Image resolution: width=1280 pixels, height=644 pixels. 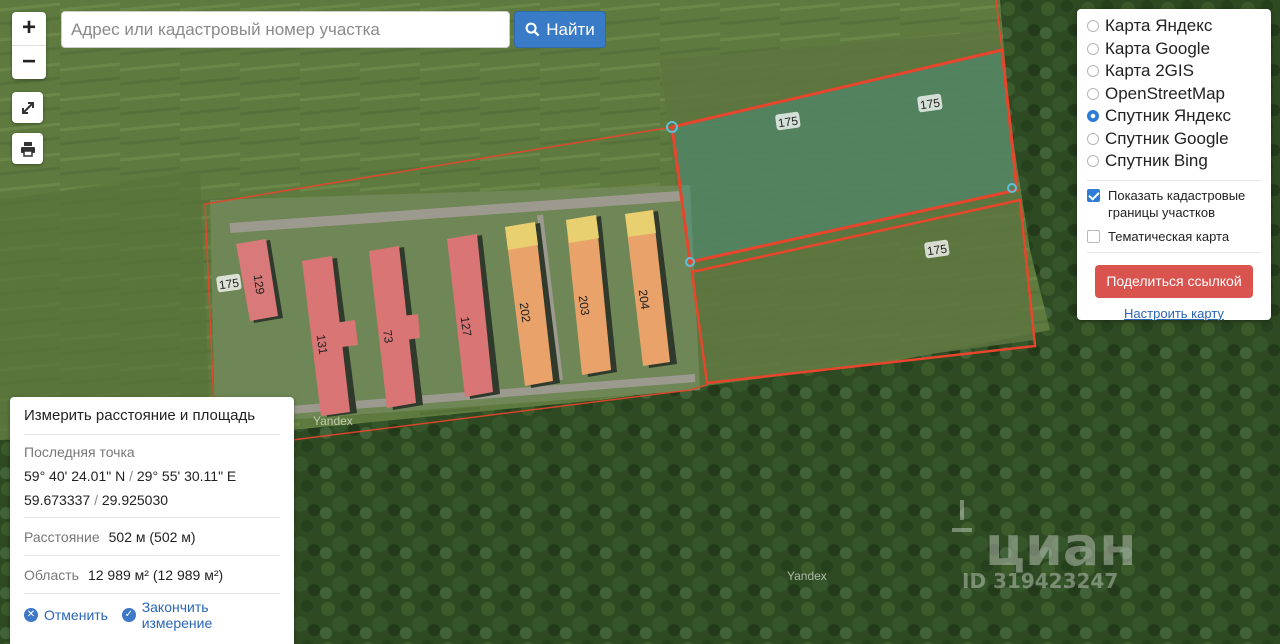 I want to click on finish-measure-button: ✓ Закончить измерение, so click(x=200, y=615).